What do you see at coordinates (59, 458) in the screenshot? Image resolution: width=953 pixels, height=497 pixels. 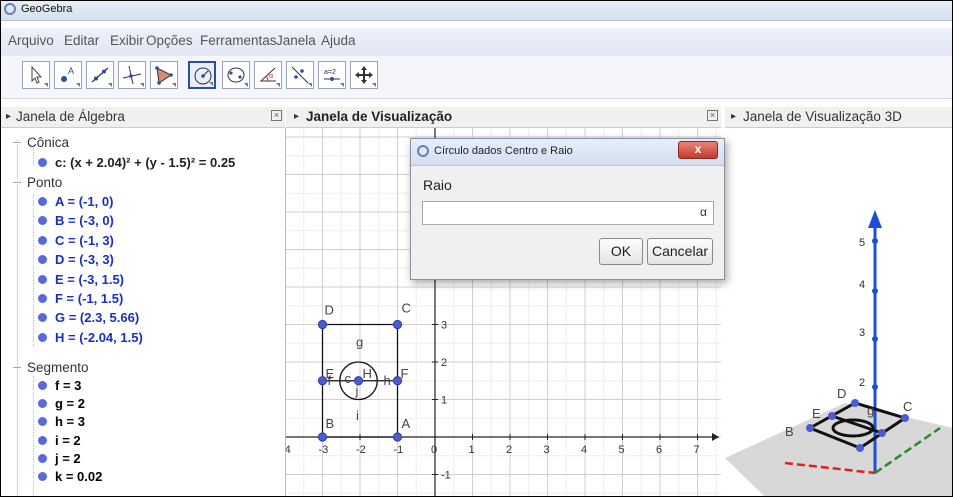 I see `algebra-item-segmento: j = 2` at bounding box center [59, 458].